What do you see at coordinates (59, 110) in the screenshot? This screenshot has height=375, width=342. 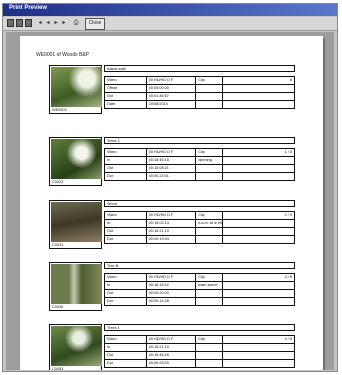 I see `clip-id: WE0003` at bounding box center [59, 110].